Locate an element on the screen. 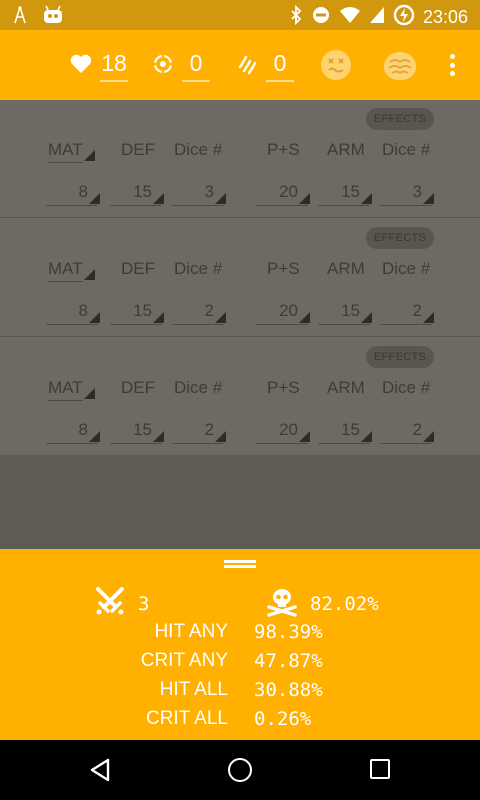 The height and width of the screenshot is (800, 480). skull-crossbones-icon is located at coordinates (282, 603).